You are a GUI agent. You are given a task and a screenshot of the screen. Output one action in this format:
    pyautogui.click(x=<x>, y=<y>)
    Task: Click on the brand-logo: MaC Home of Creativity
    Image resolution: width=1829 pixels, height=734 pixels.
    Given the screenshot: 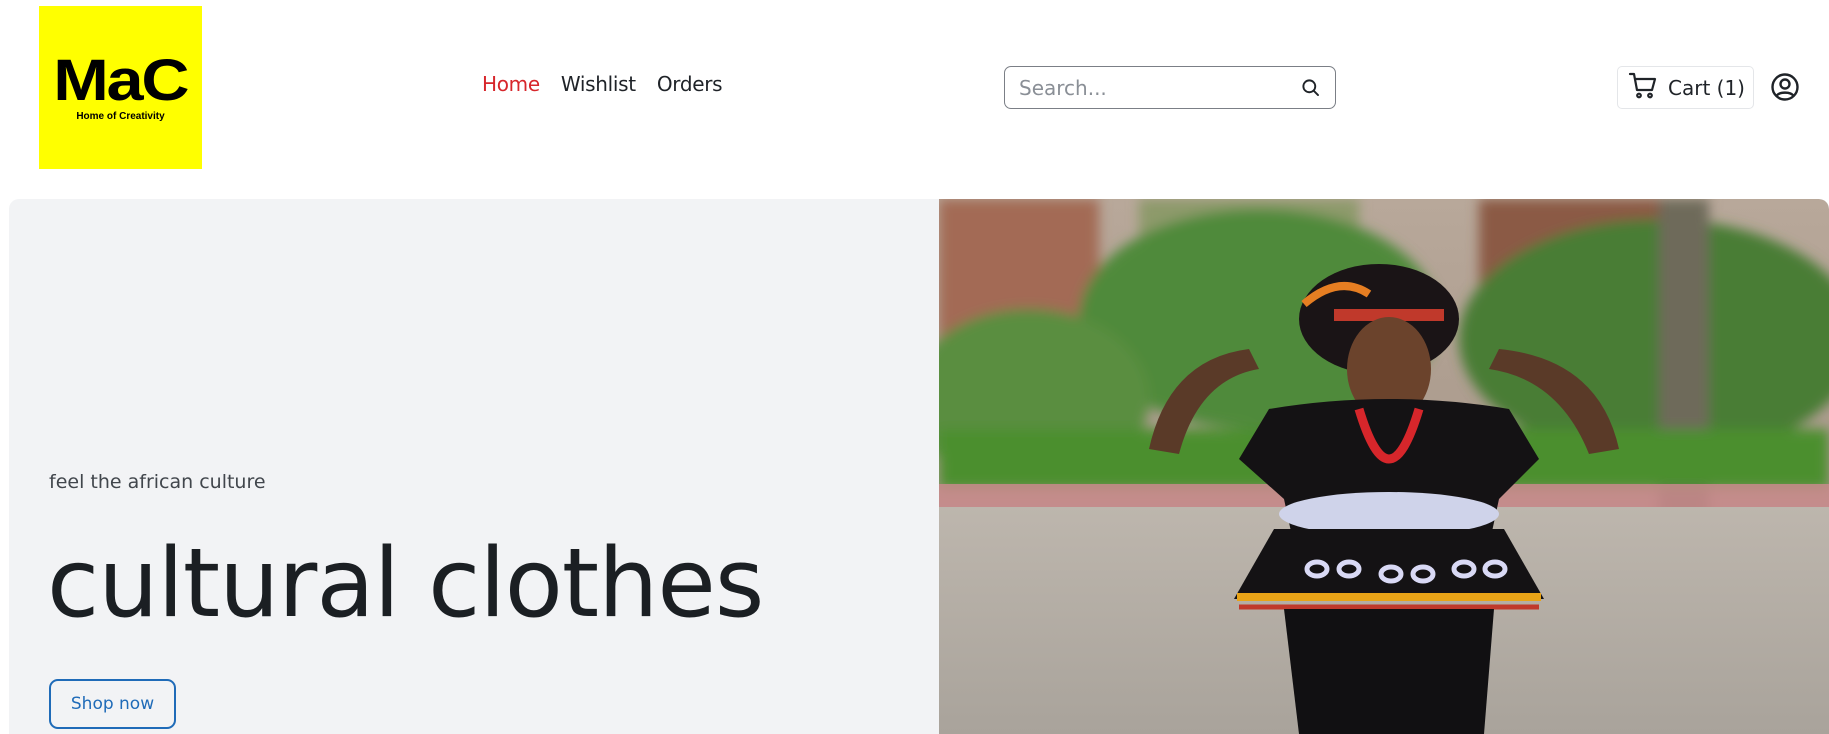 What is the action you would take?
    pyautogui.click(x=120, y=87)
    